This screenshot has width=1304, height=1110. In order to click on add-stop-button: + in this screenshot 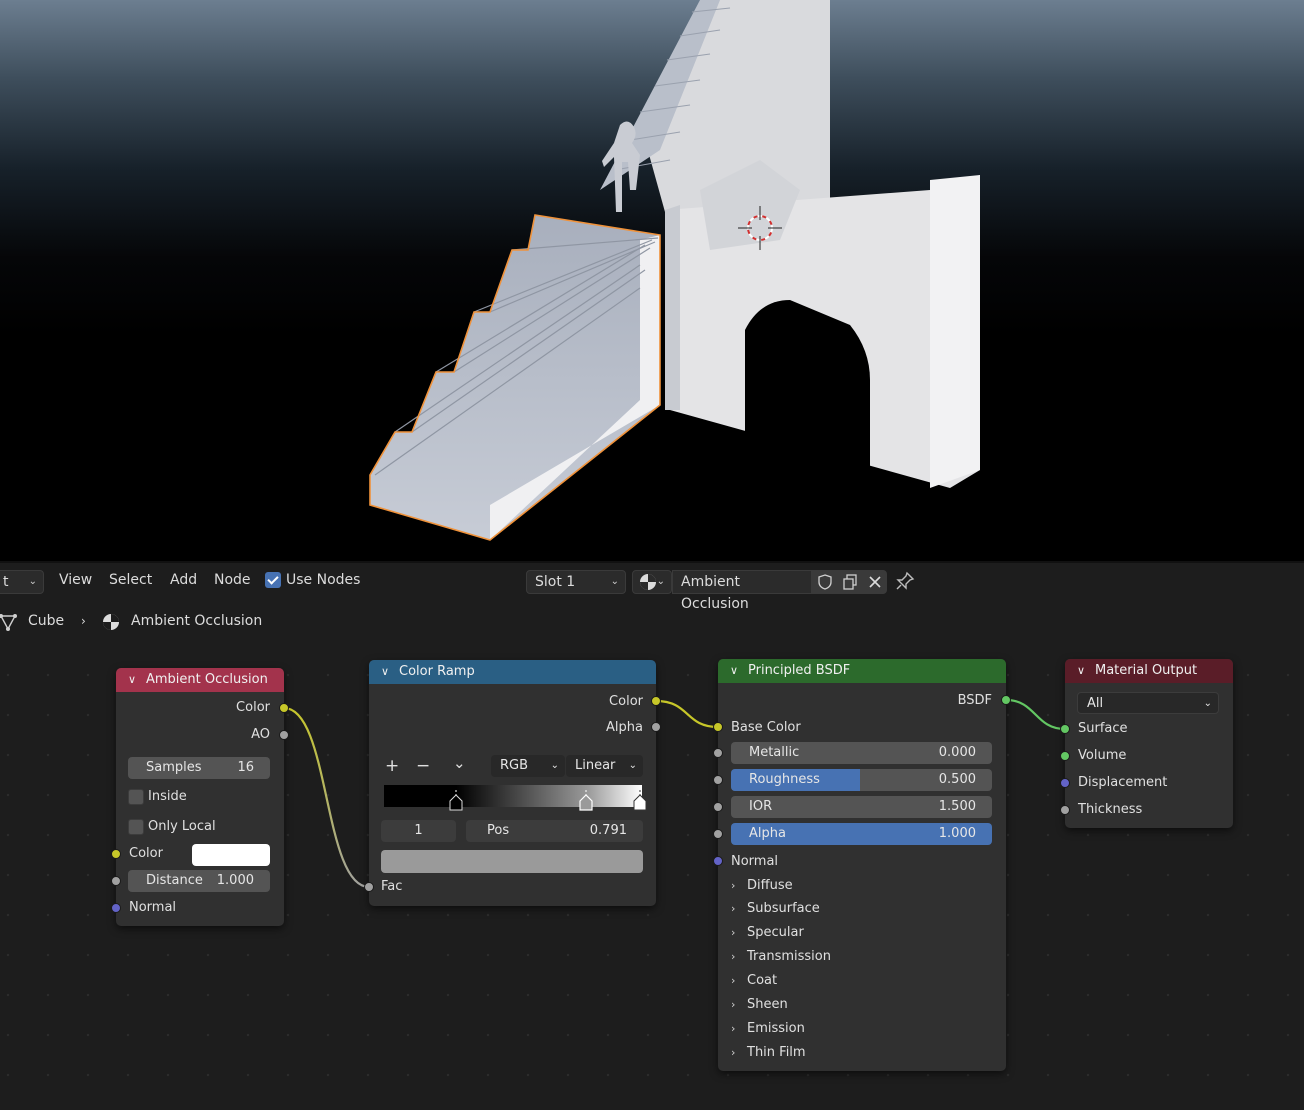, I will do `click(392, 766)`.